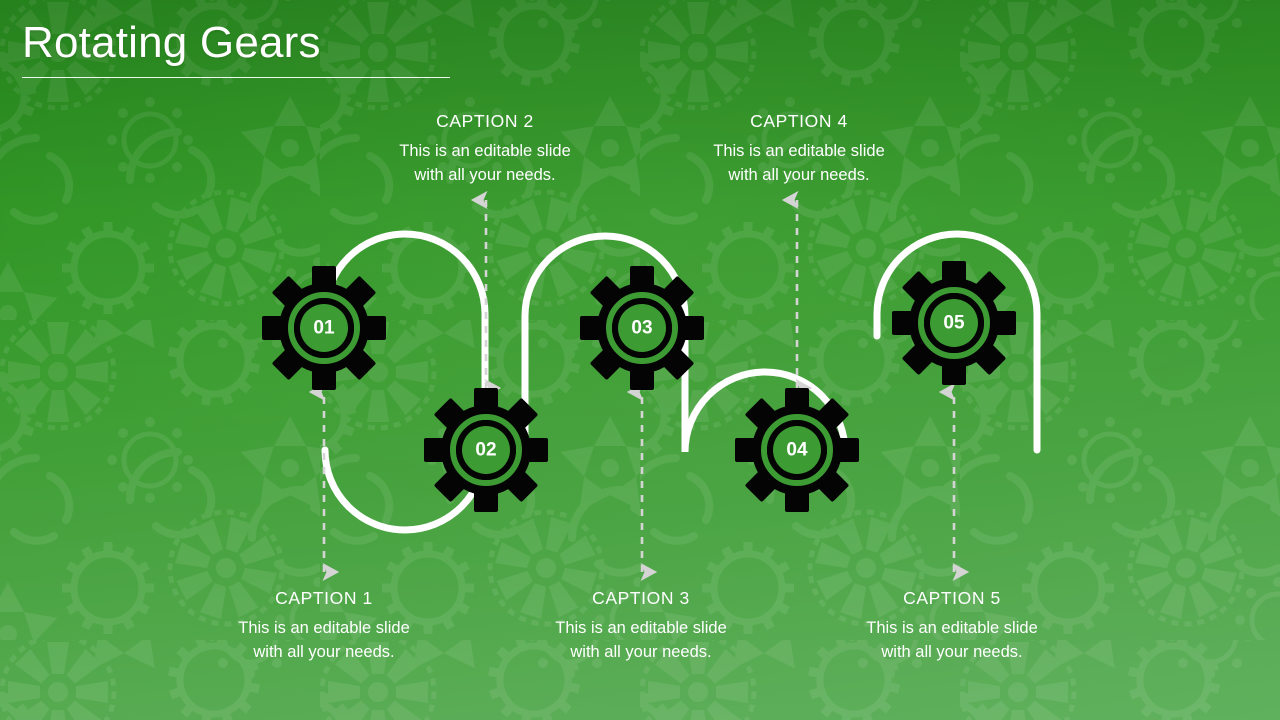 The height and width of the screenshot is (720, 1280). I want to click on caption-body-3-line-2: with all your needs., so click(641, 651).